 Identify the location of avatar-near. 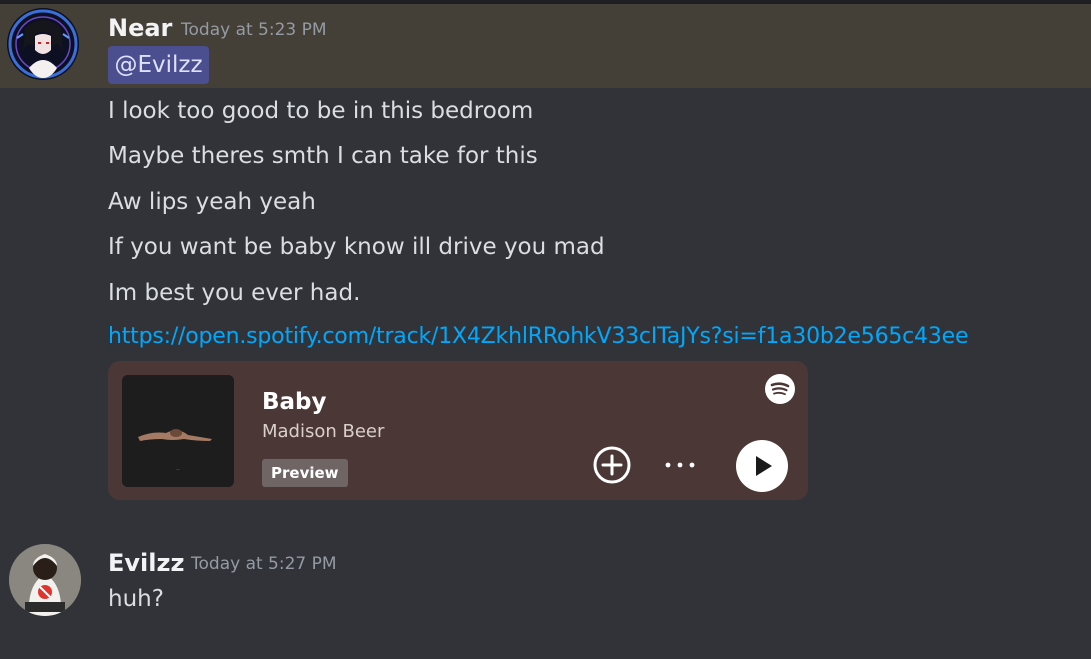
(43, 44).